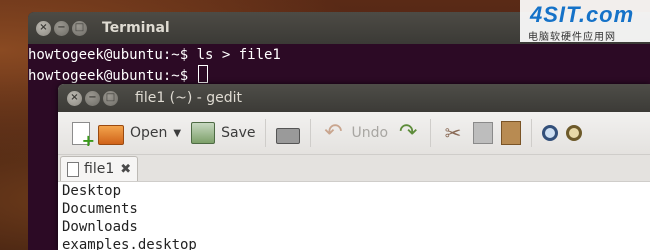  I want to click on cut-button: ✂, so click(453, 133).